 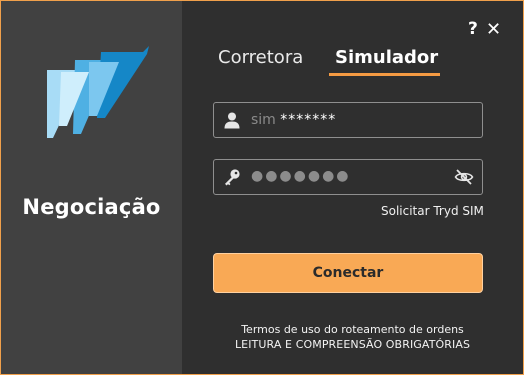 What do you see at coordinates (260, 57) in the screenshot?
I see `tab-corretora: Corretora` at bounding box center [260, 57].